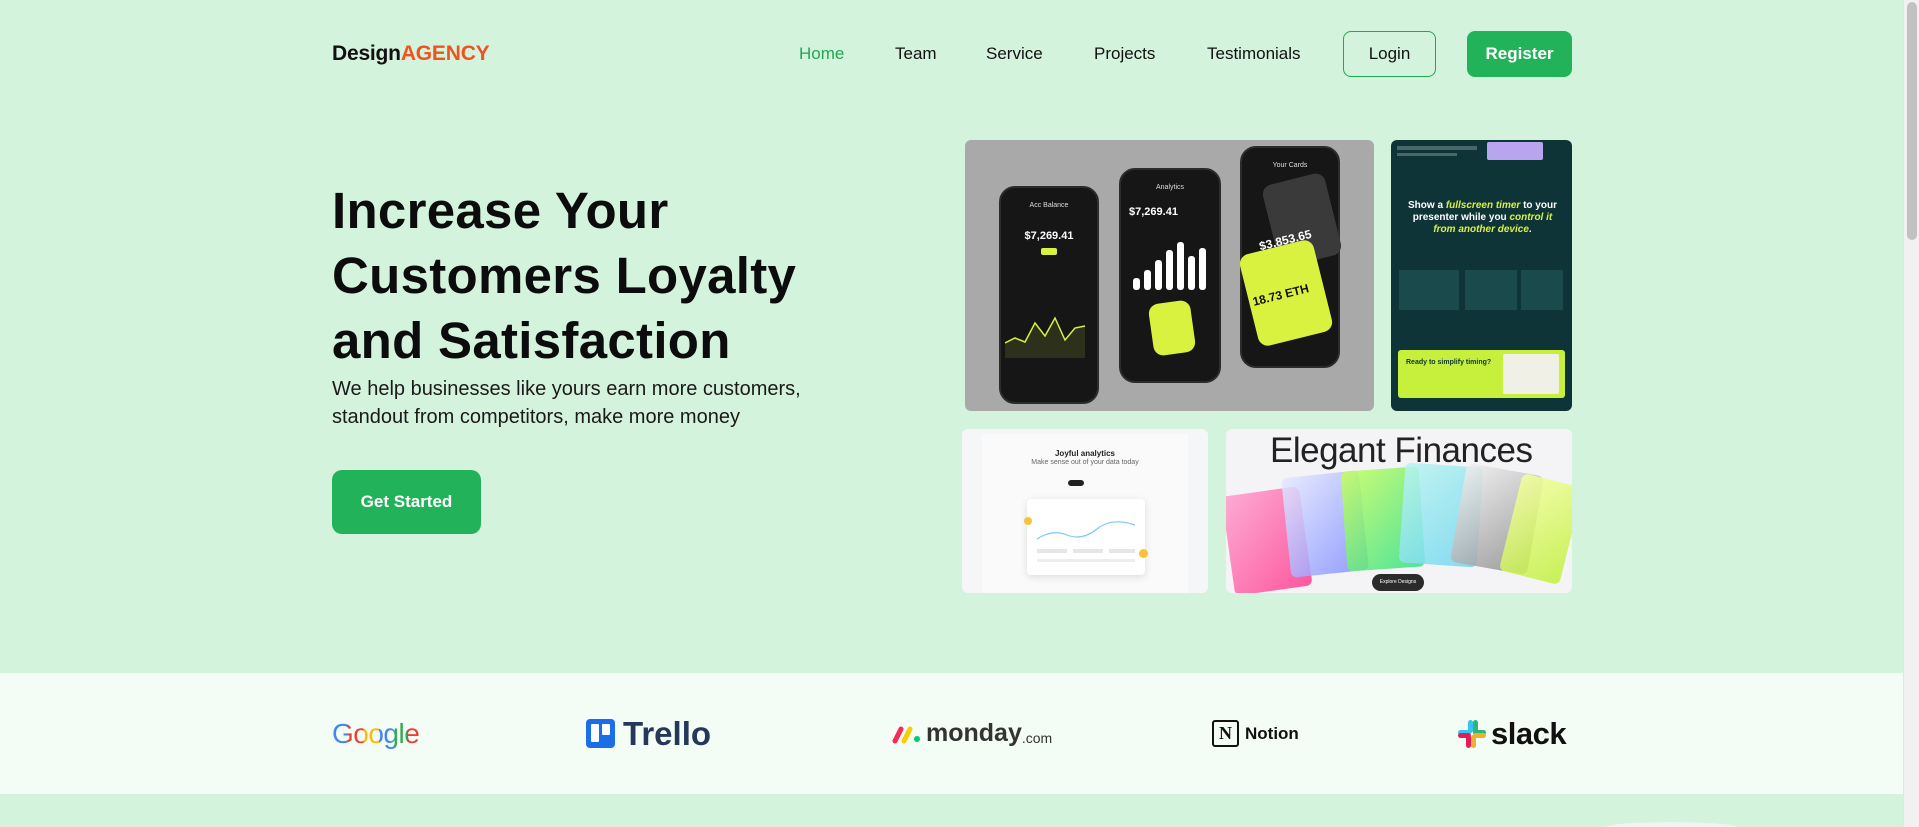  What do you see at coordinates (406, 502) in the screenshot?
I see `get-started-button: Get Started` at bounding box center [406, 502].